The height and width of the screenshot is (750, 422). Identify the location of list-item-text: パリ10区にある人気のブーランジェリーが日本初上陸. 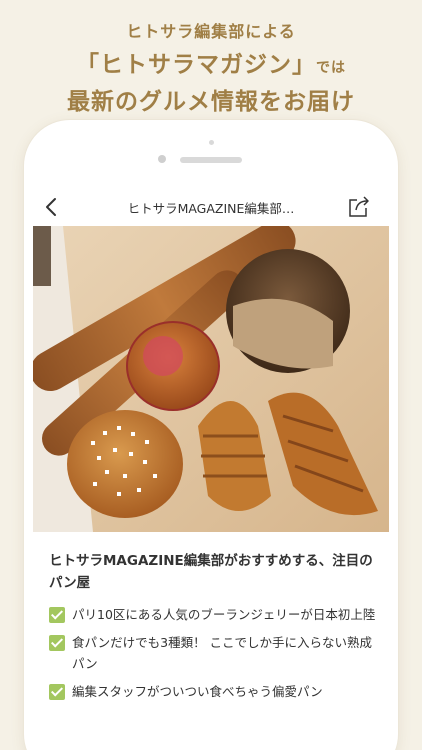
(224, 614).